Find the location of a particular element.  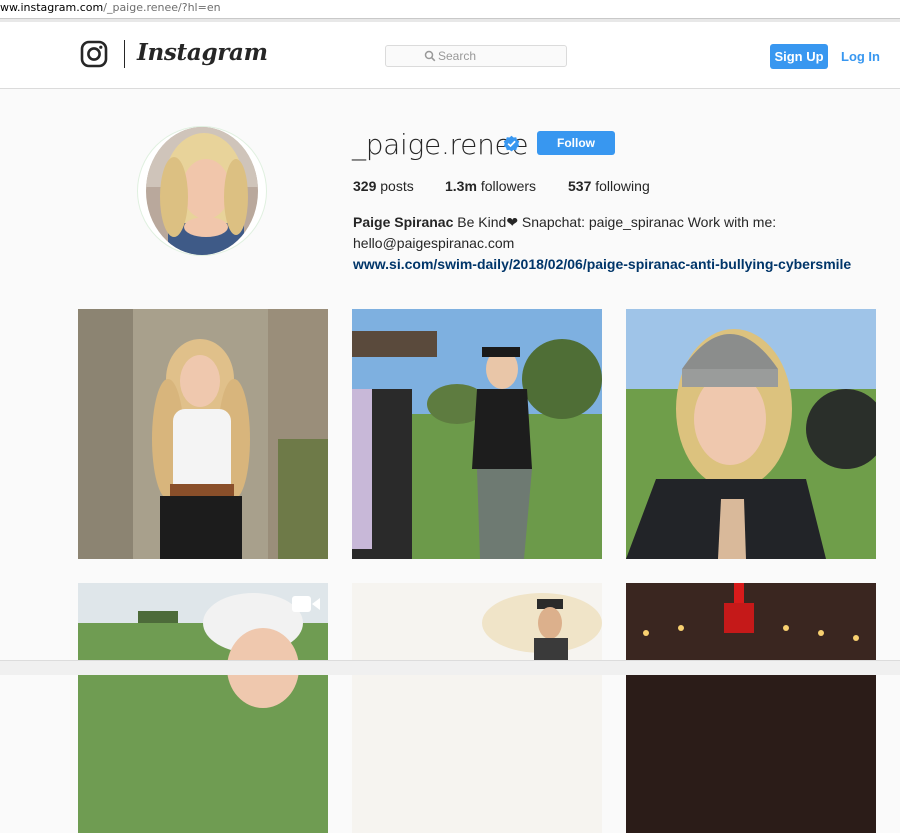

followers-stat: 1.3m followers is located at coordinates (490, 186).